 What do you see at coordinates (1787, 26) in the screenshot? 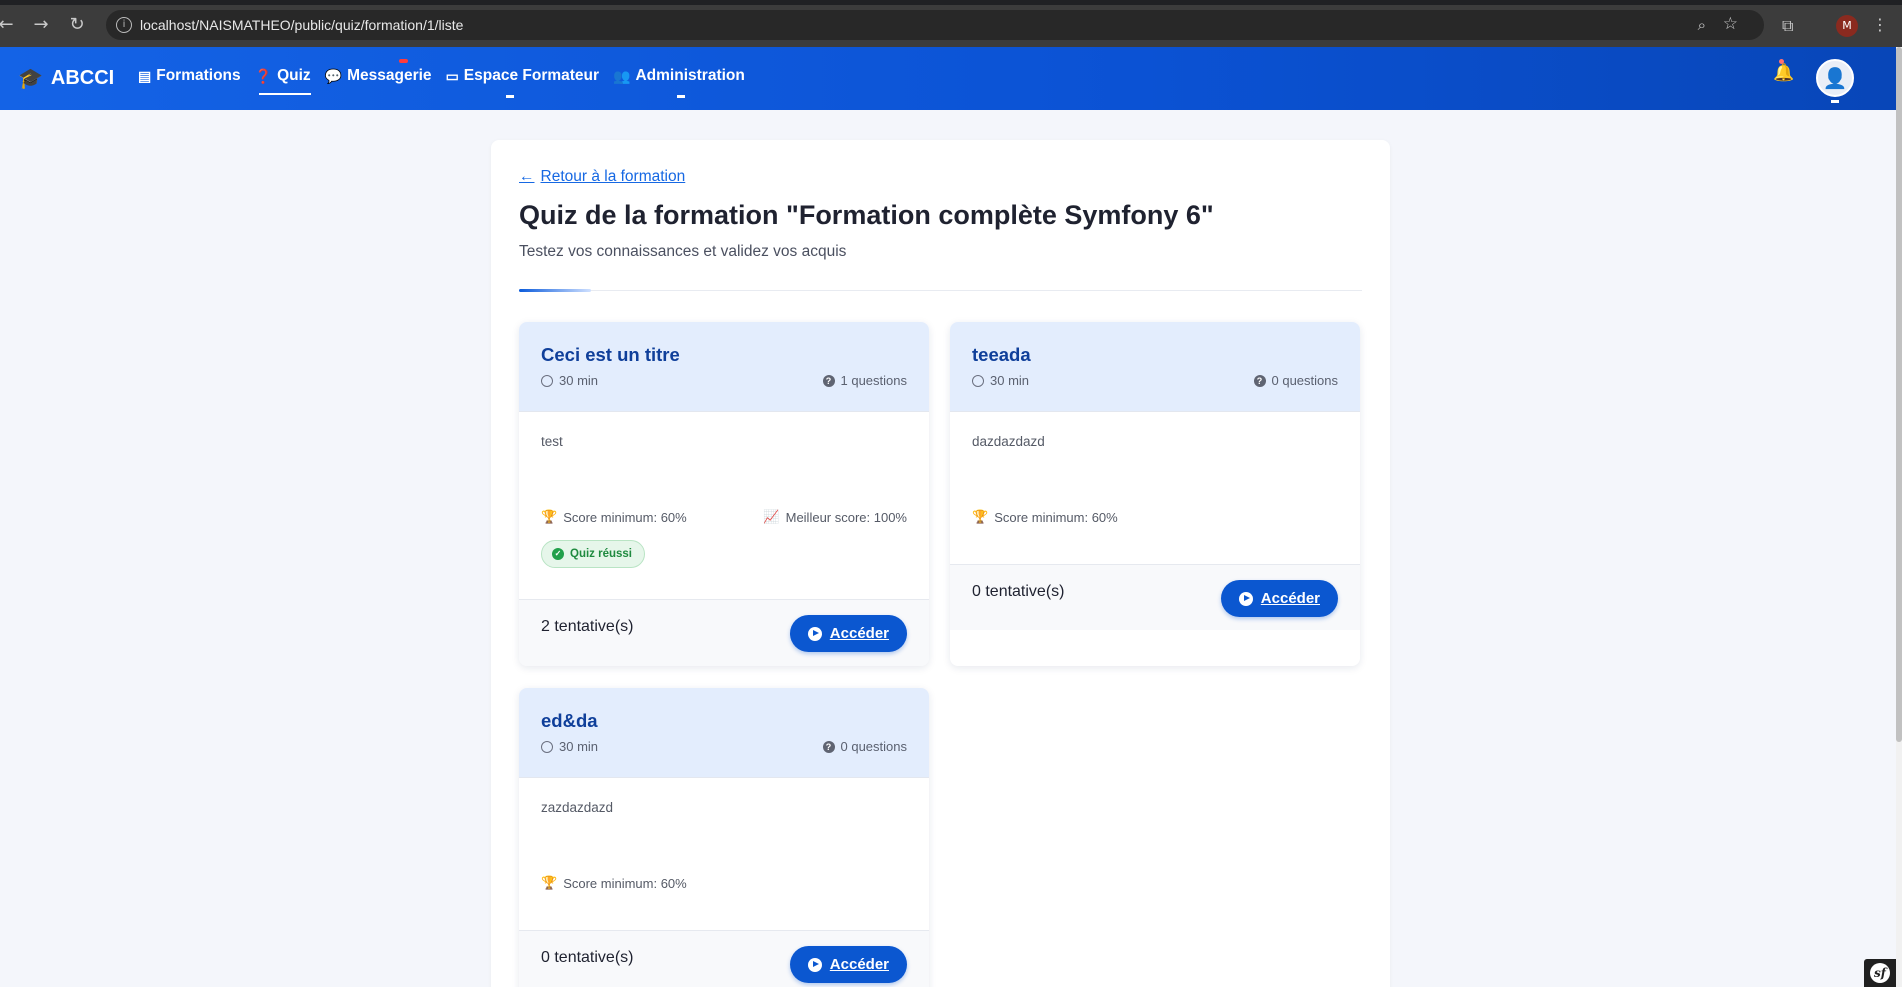
I see `extensions-icon: ⧉` at bounding box center [1787, 26].